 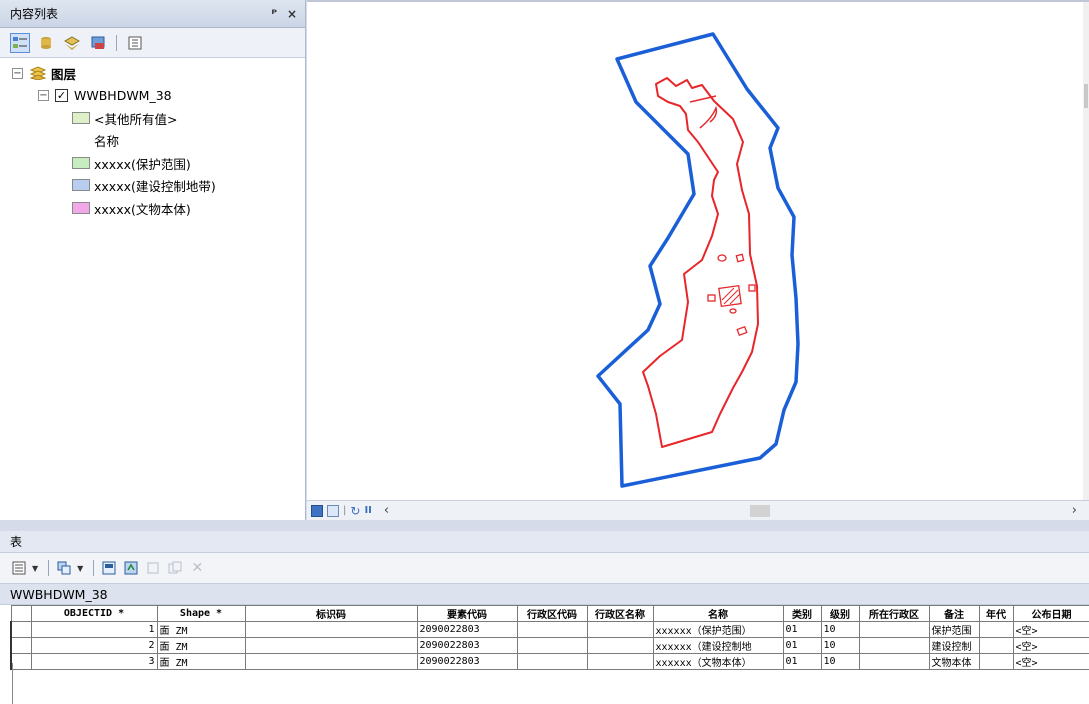 I want to click on map-vertical-scrollbar, so click(x=1086, y=252).